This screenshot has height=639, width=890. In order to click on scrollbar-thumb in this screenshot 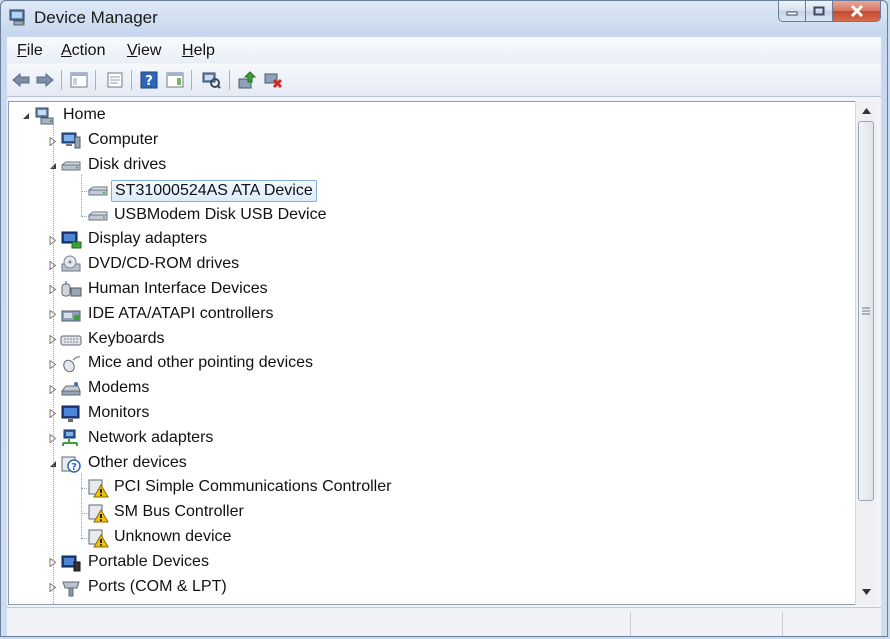, I will do `click(866, 311)`.